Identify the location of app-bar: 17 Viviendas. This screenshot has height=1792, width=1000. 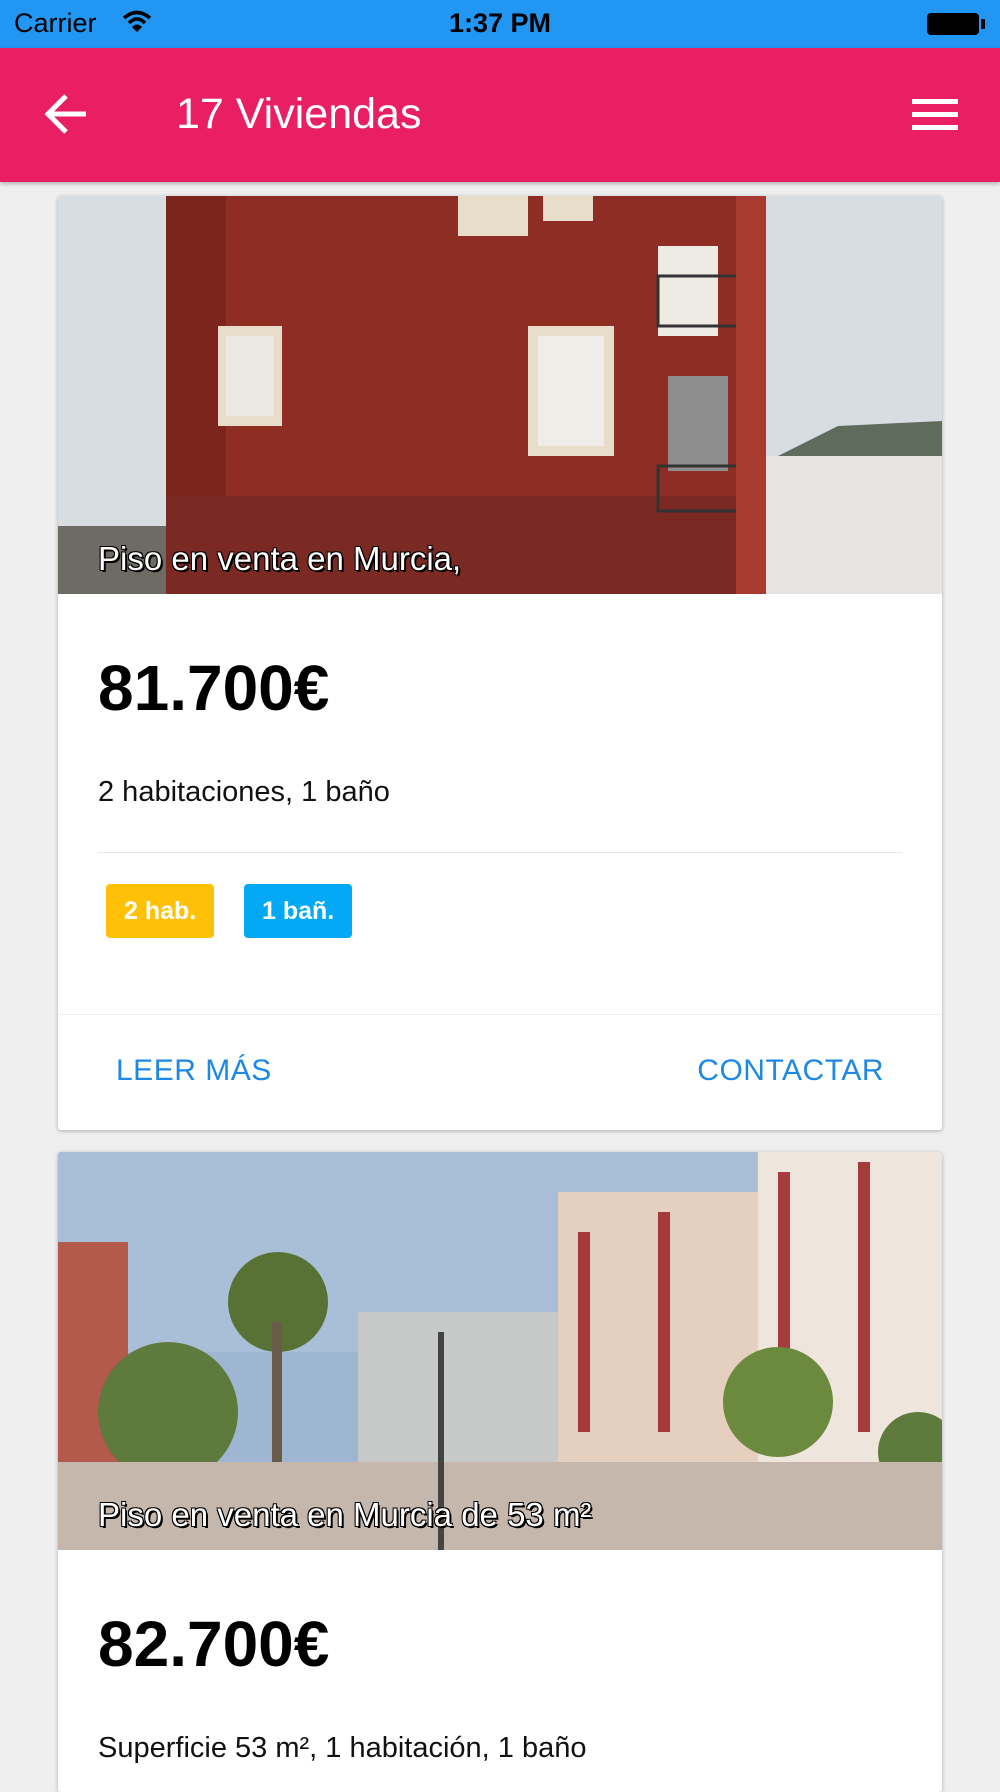
(500, 115).